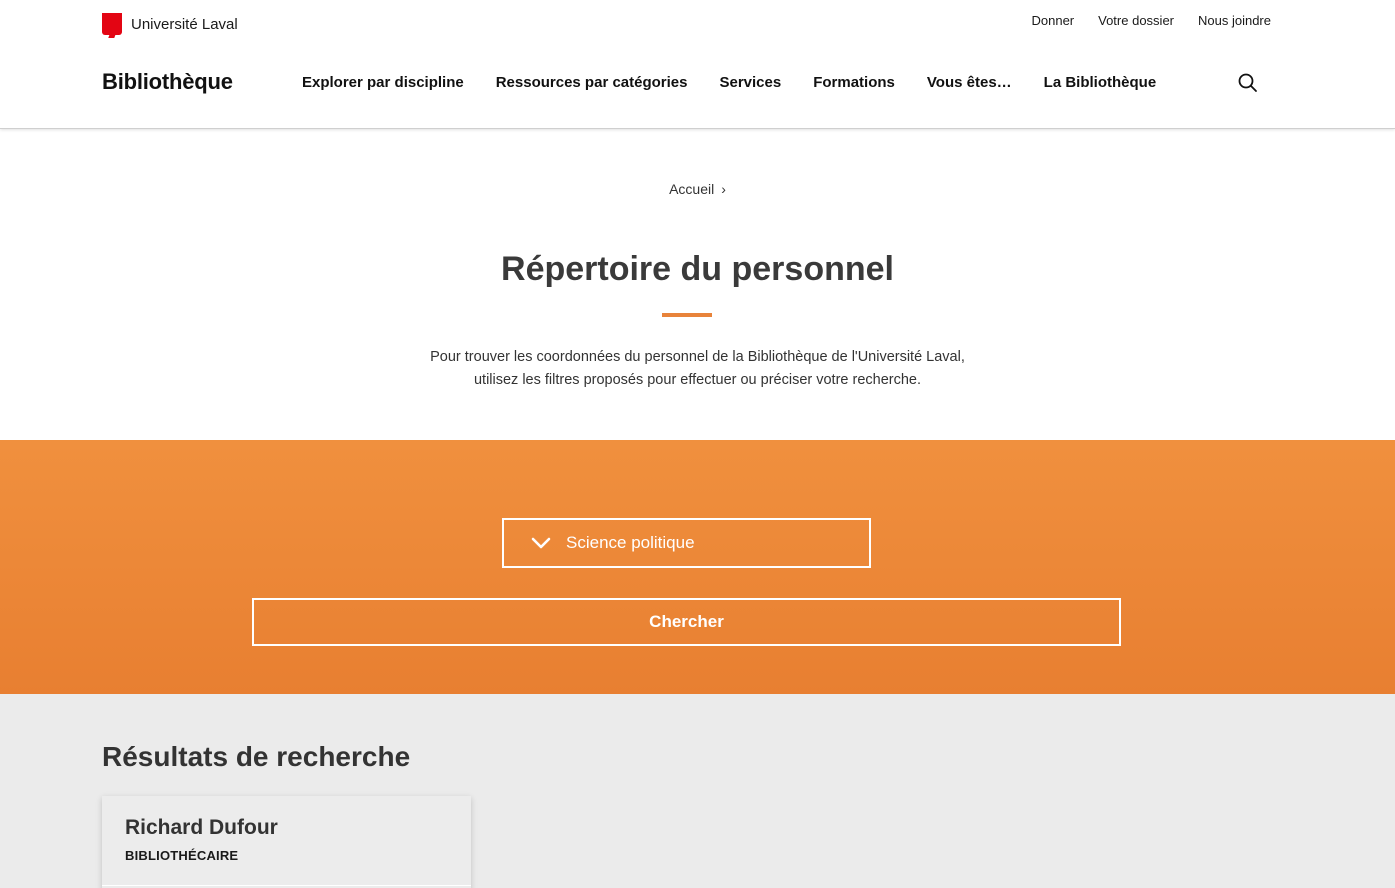  I want to click on universite-laval-logo: Université Laval, so click(170, 24).